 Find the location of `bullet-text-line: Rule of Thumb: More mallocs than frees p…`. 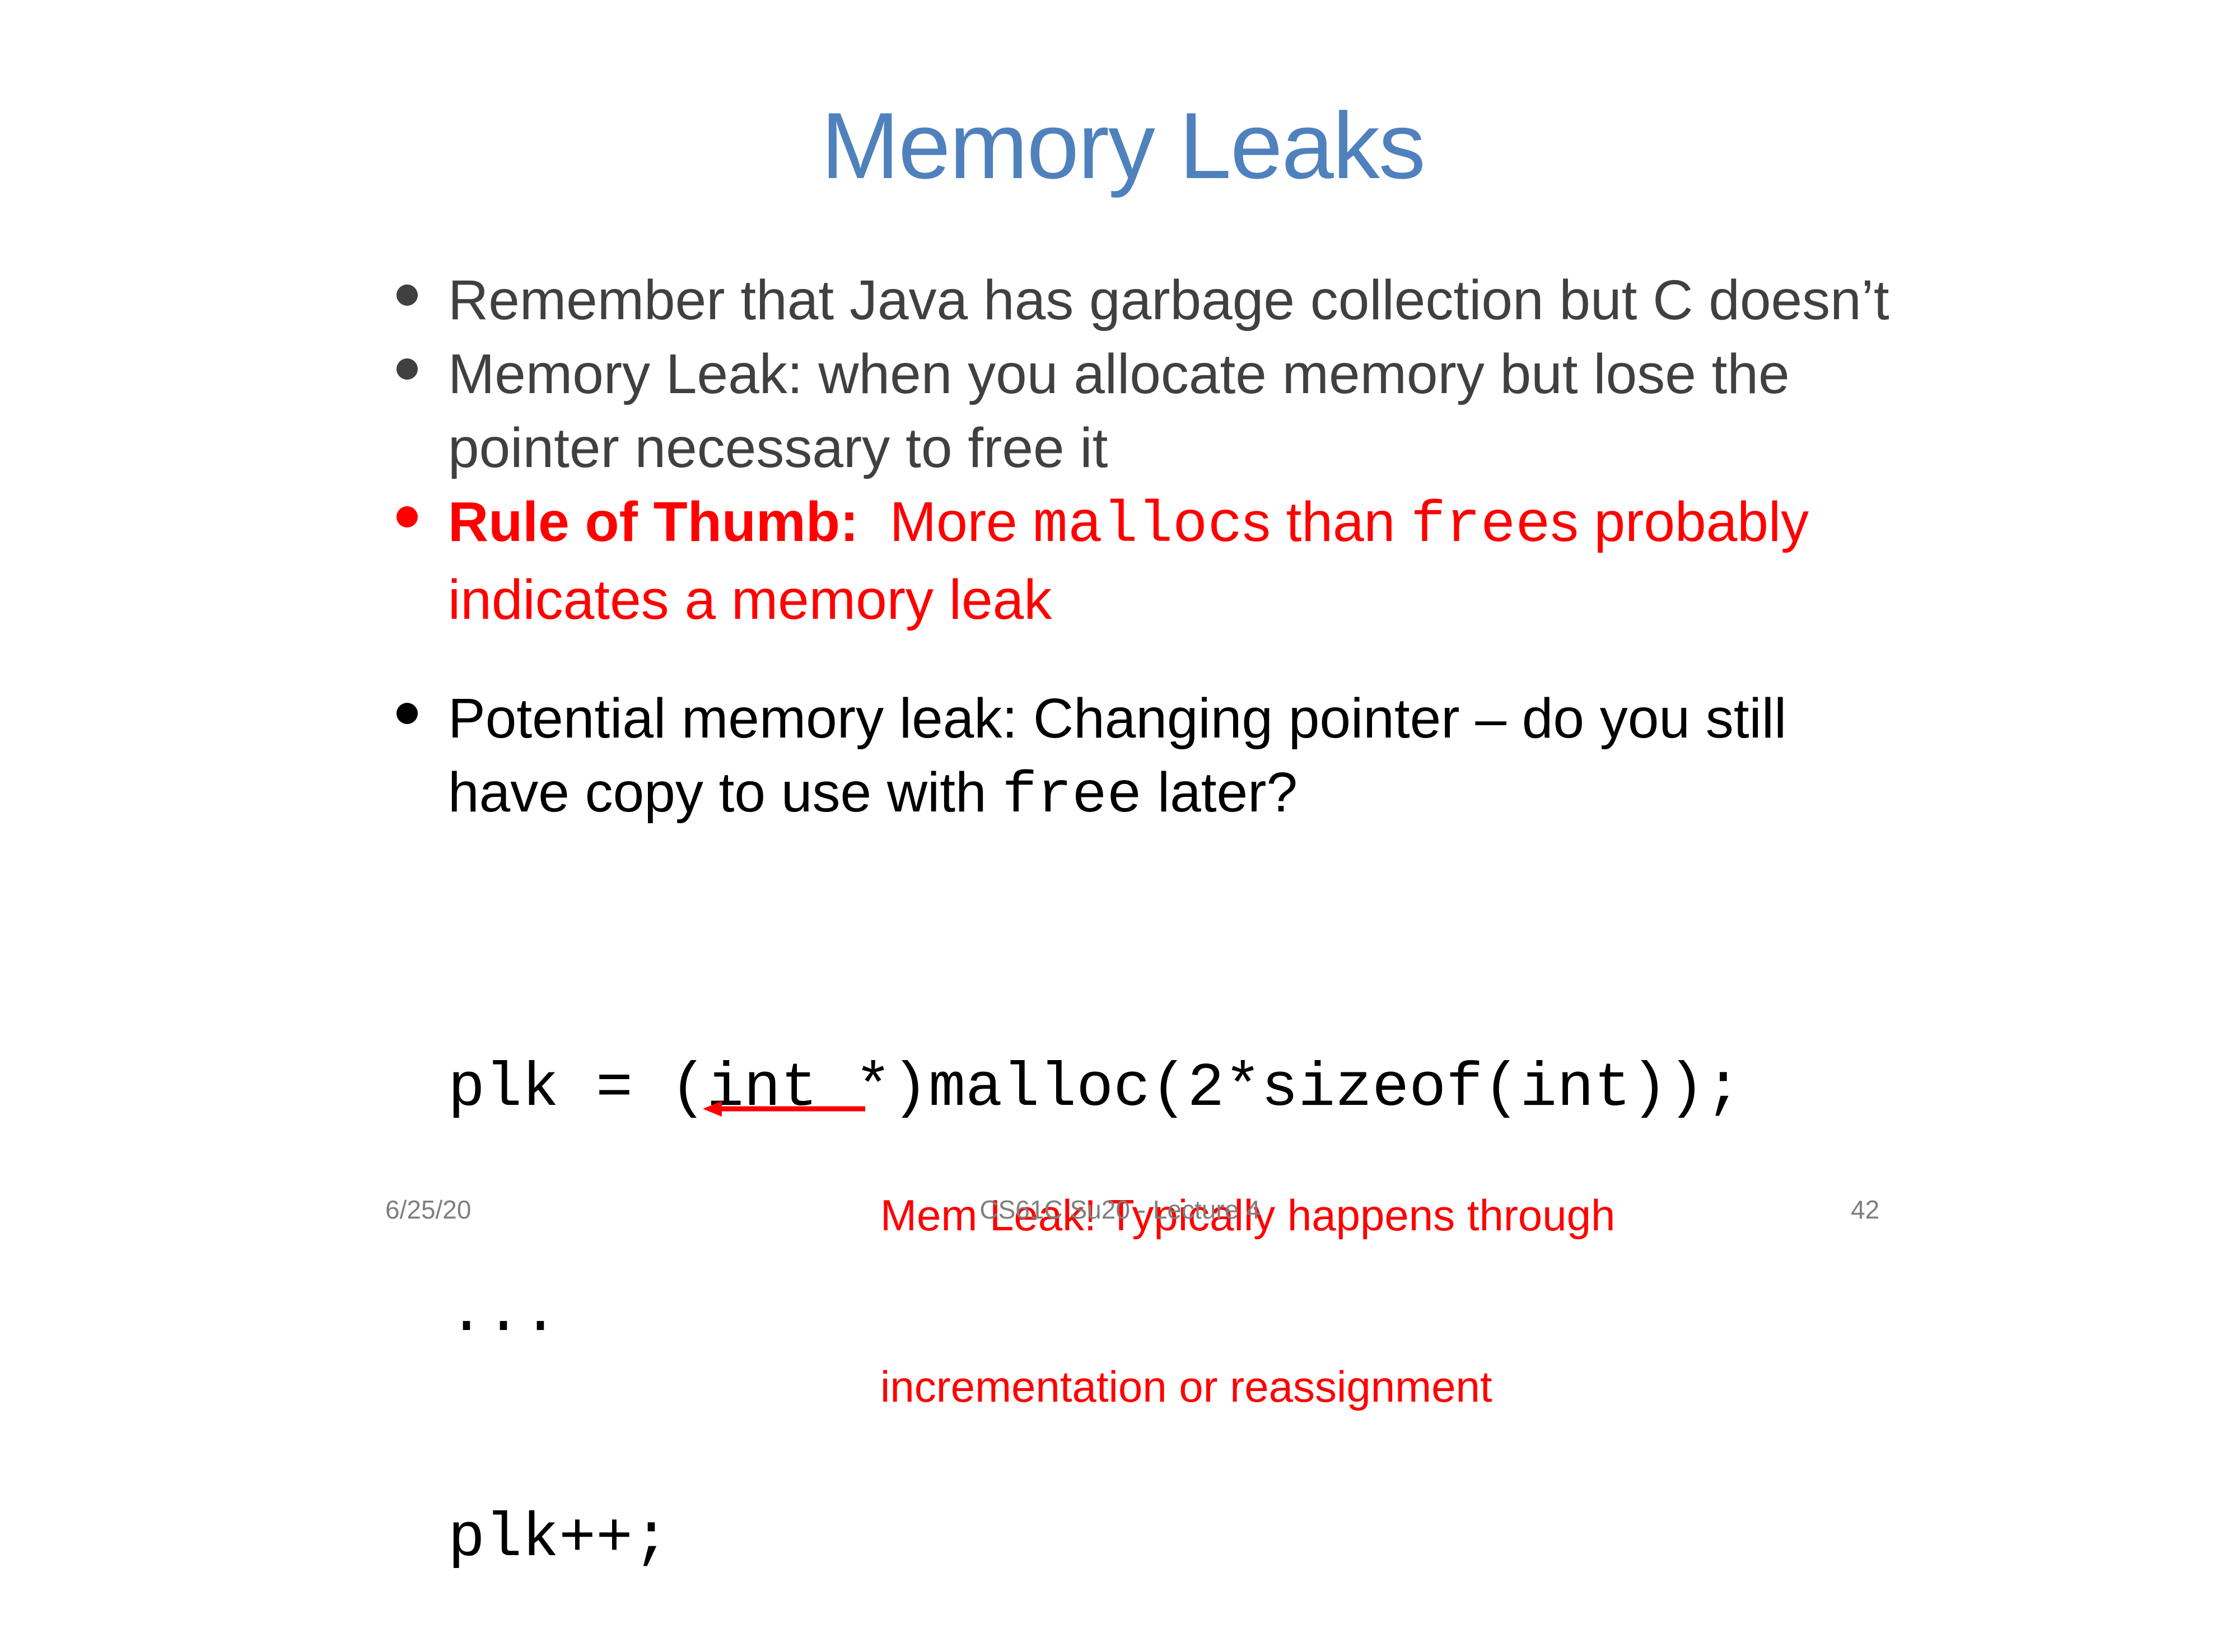

bullet-text-line: Rule of Thumb: More mallocs than frees p… is located at coordinates (1176, 524).